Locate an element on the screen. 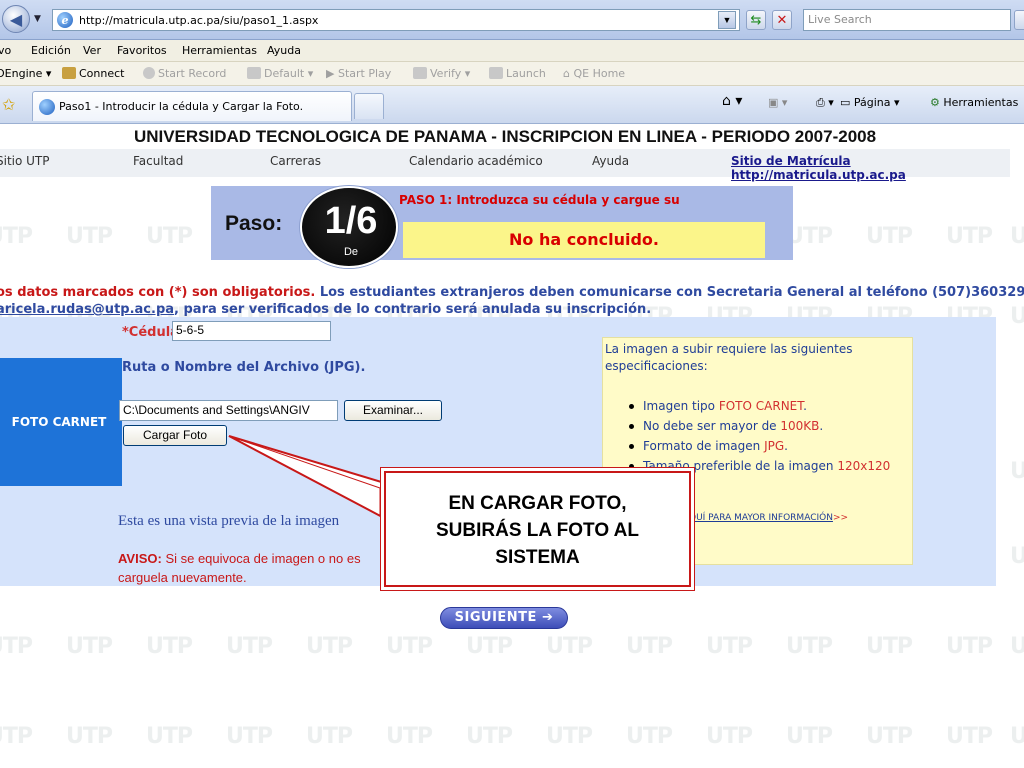 The height and width of the screenshot is (768, 1024). cedula-input: 5-6-5 is located at coordinates (251, 331).